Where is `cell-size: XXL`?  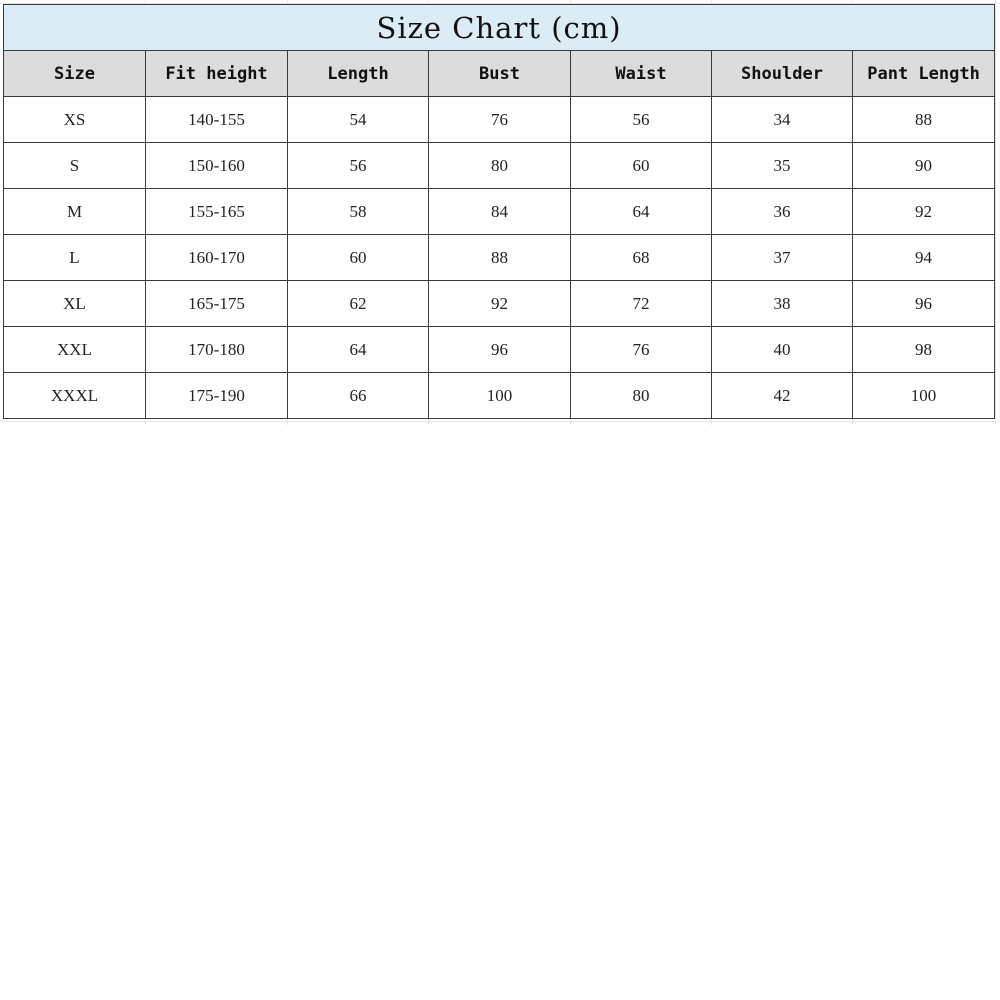 cell-size: XXL is located at coordinates (74, 349).